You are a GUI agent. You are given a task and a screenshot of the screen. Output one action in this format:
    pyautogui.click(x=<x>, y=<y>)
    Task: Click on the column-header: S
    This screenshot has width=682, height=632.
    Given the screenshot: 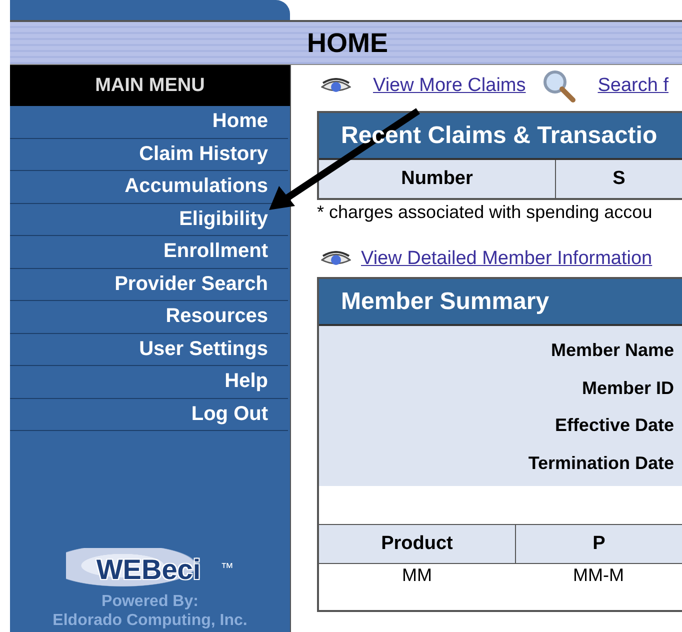 What is the action you would take?
    pyautogui.click(x=618, y=179)
    